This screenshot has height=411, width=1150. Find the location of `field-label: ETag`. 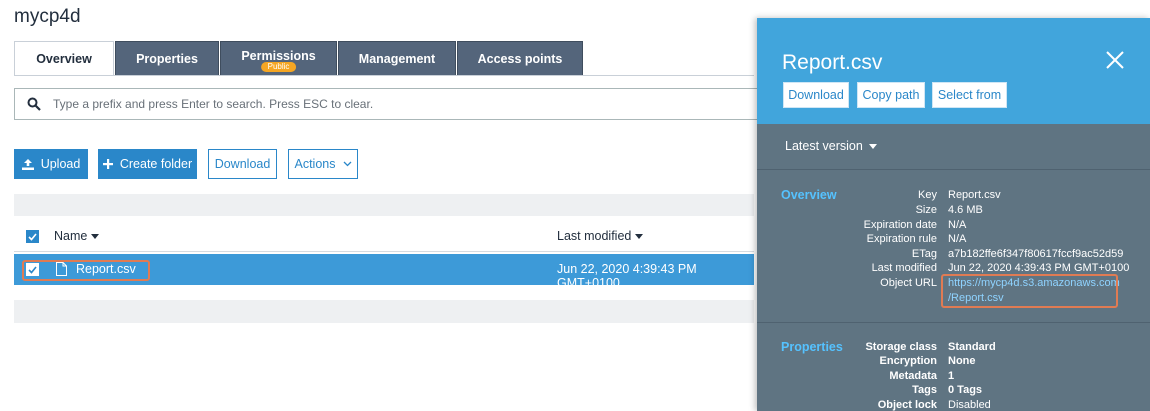

field-label: ETag is located at coordinates (924, 254).